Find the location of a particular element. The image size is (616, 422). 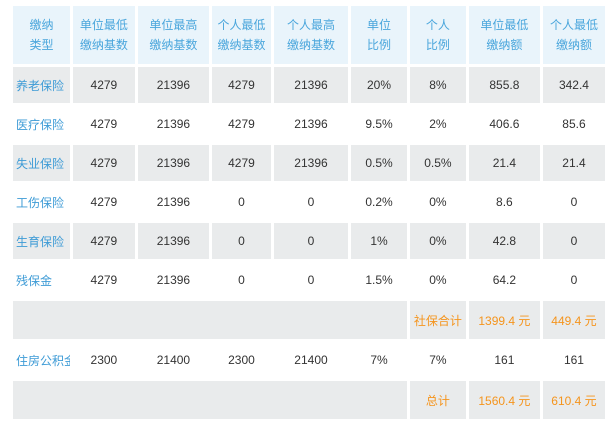

header-unit-max-base: 单位最高 缴纳基数 is located at coordinates (173, 35).